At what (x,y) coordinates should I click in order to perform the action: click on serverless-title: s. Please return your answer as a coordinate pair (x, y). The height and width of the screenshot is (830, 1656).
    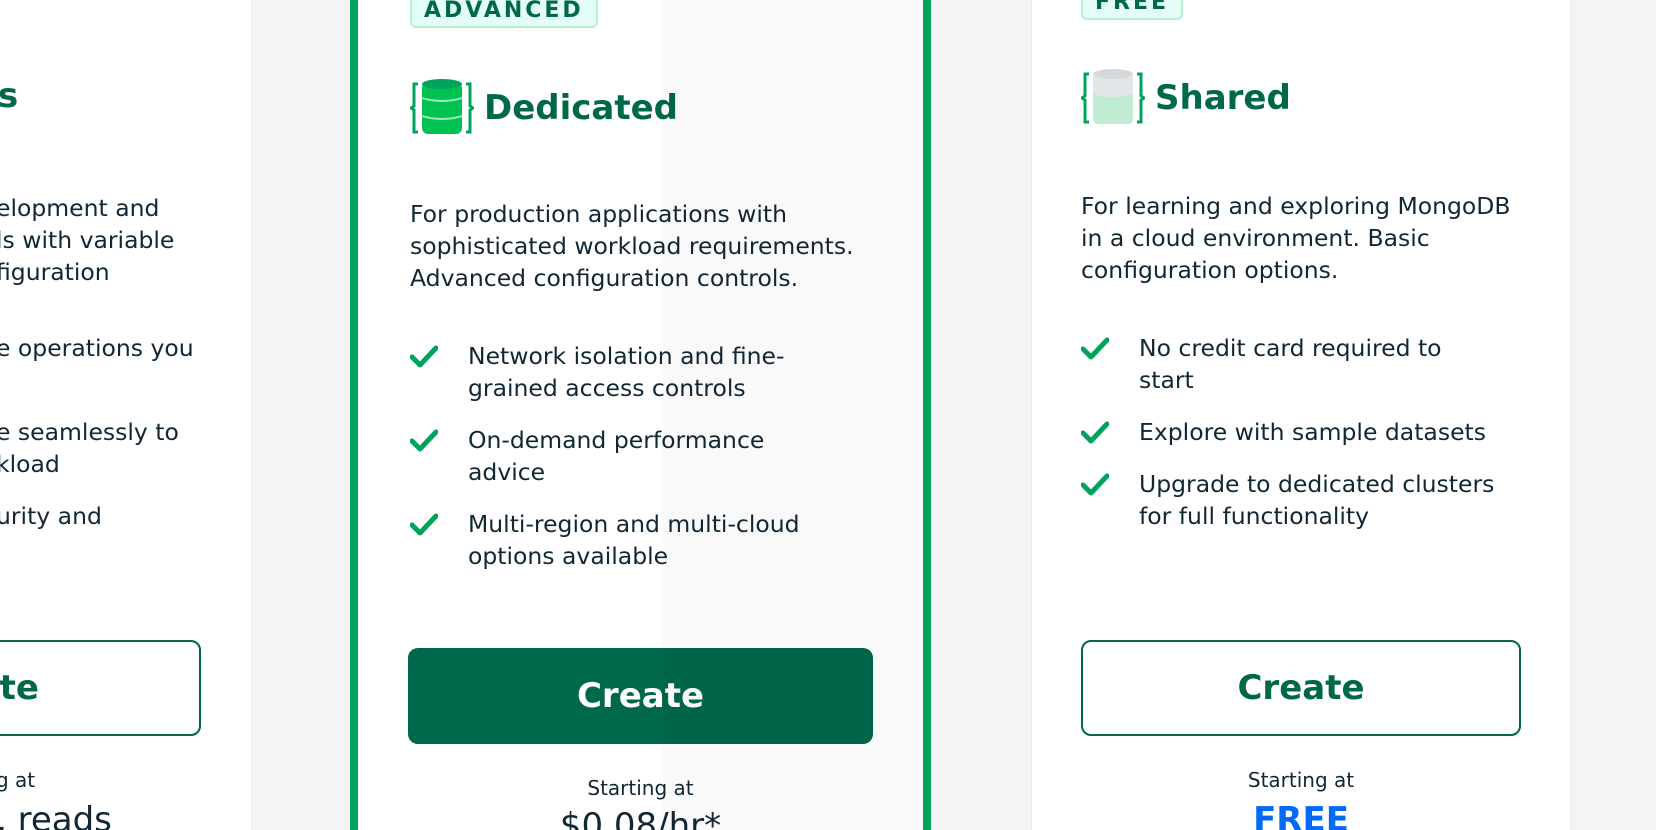
    Looking at the image, I should click on (9, 96).